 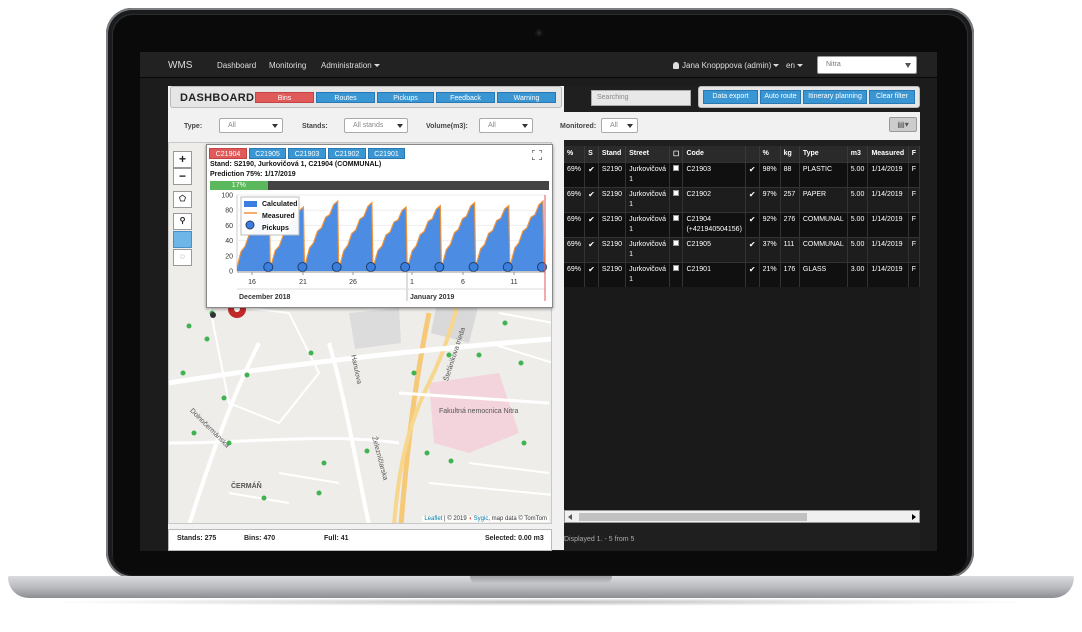 I want to click on tab-warning: Warning, so click(x=526, y=97).